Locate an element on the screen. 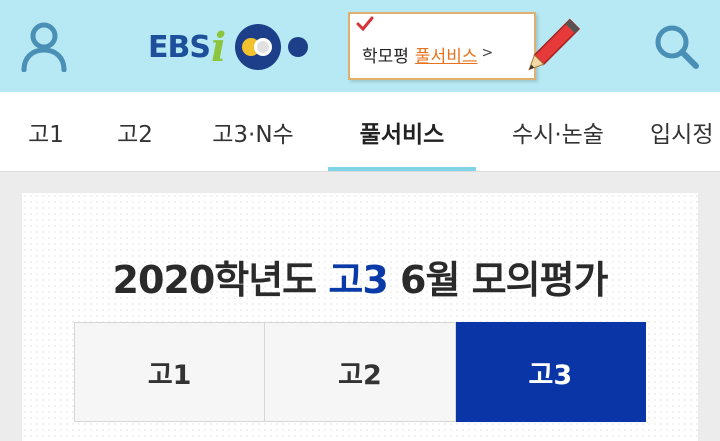 The height and width of the screenshot is (441, 720). ebsi-logo: EBS i is located at coordinates (229, 47).